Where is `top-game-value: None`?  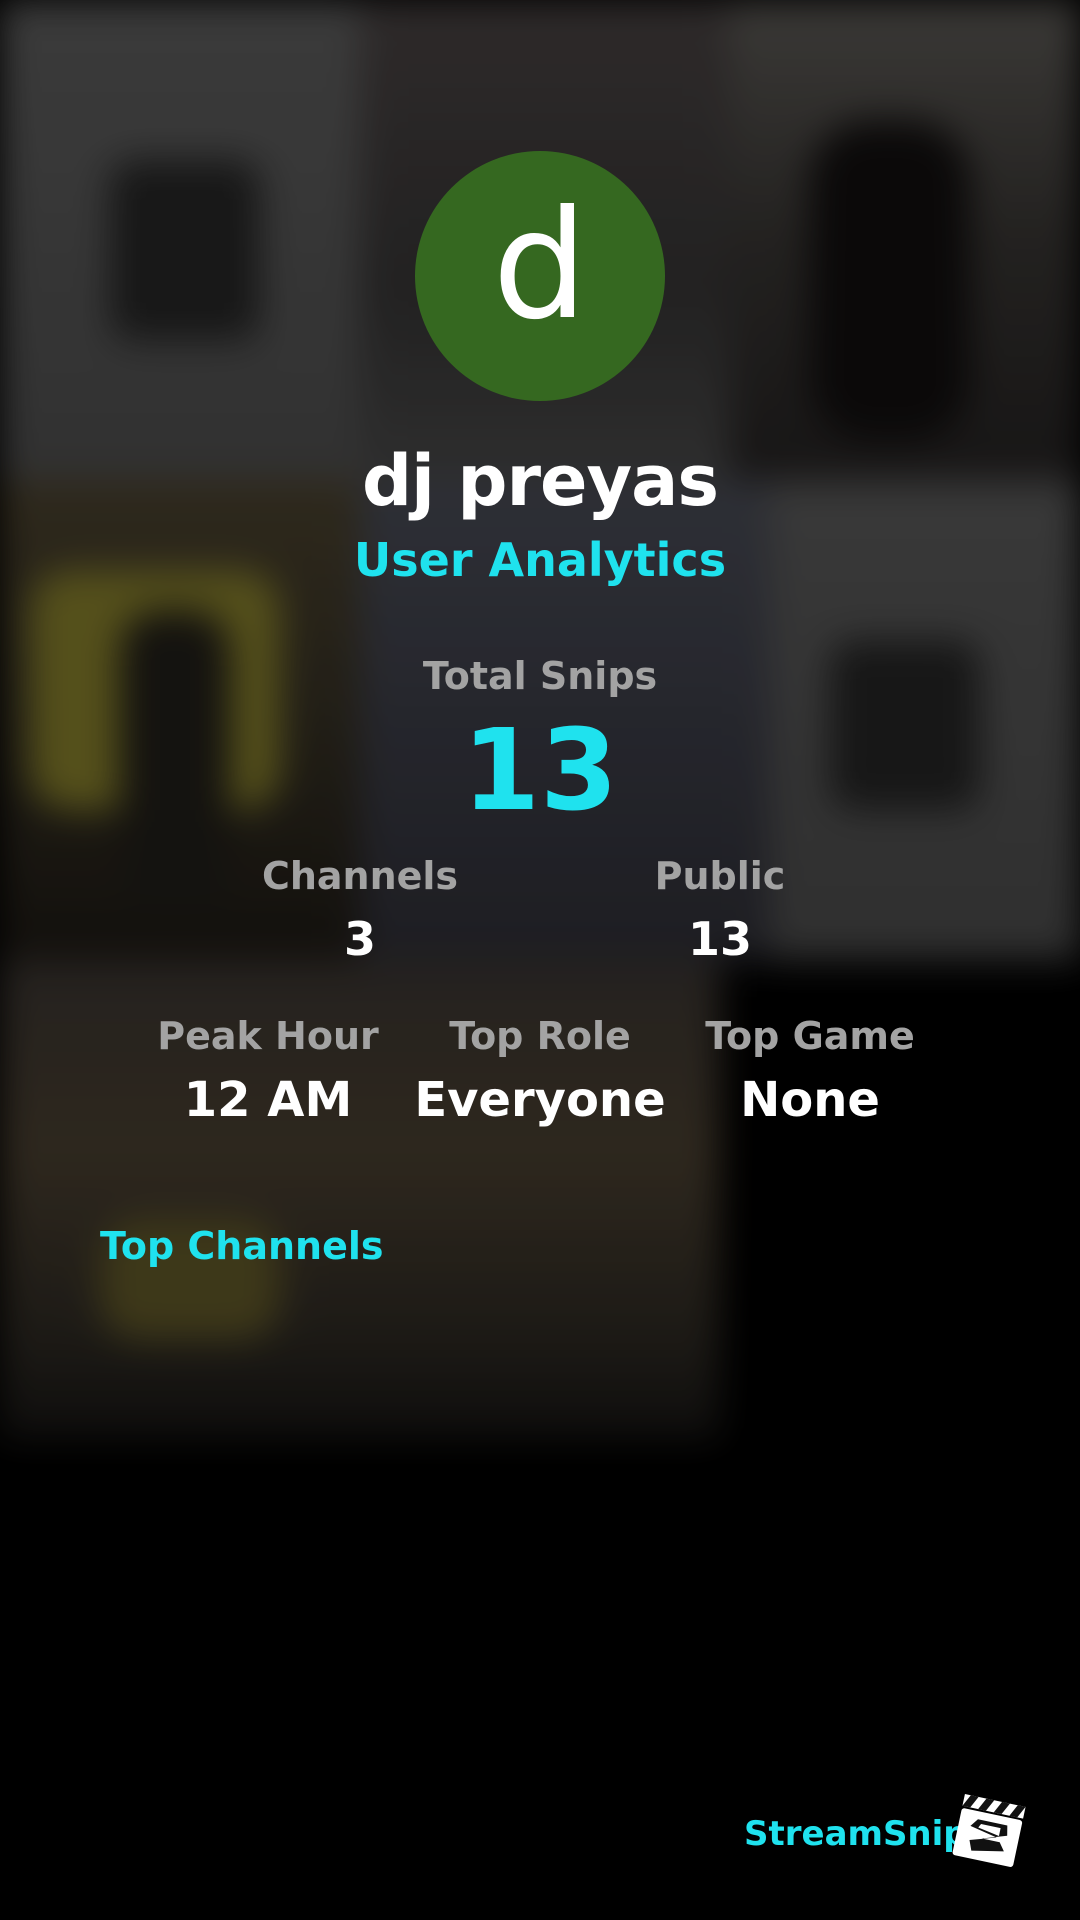
top-game-value: None is located at coordinates (810, 1100).